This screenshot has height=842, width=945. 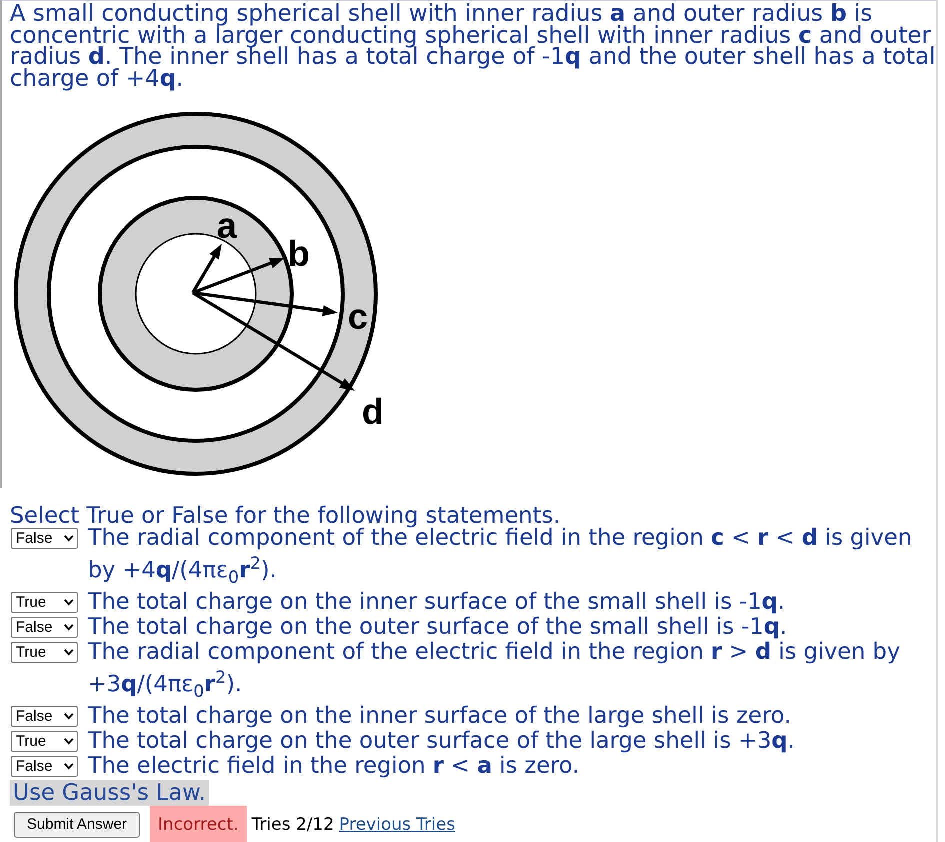 What do you see at coordinates (299, 253) in the screenshot?
I see `radius-label: b` at bounding box center [299, 253].